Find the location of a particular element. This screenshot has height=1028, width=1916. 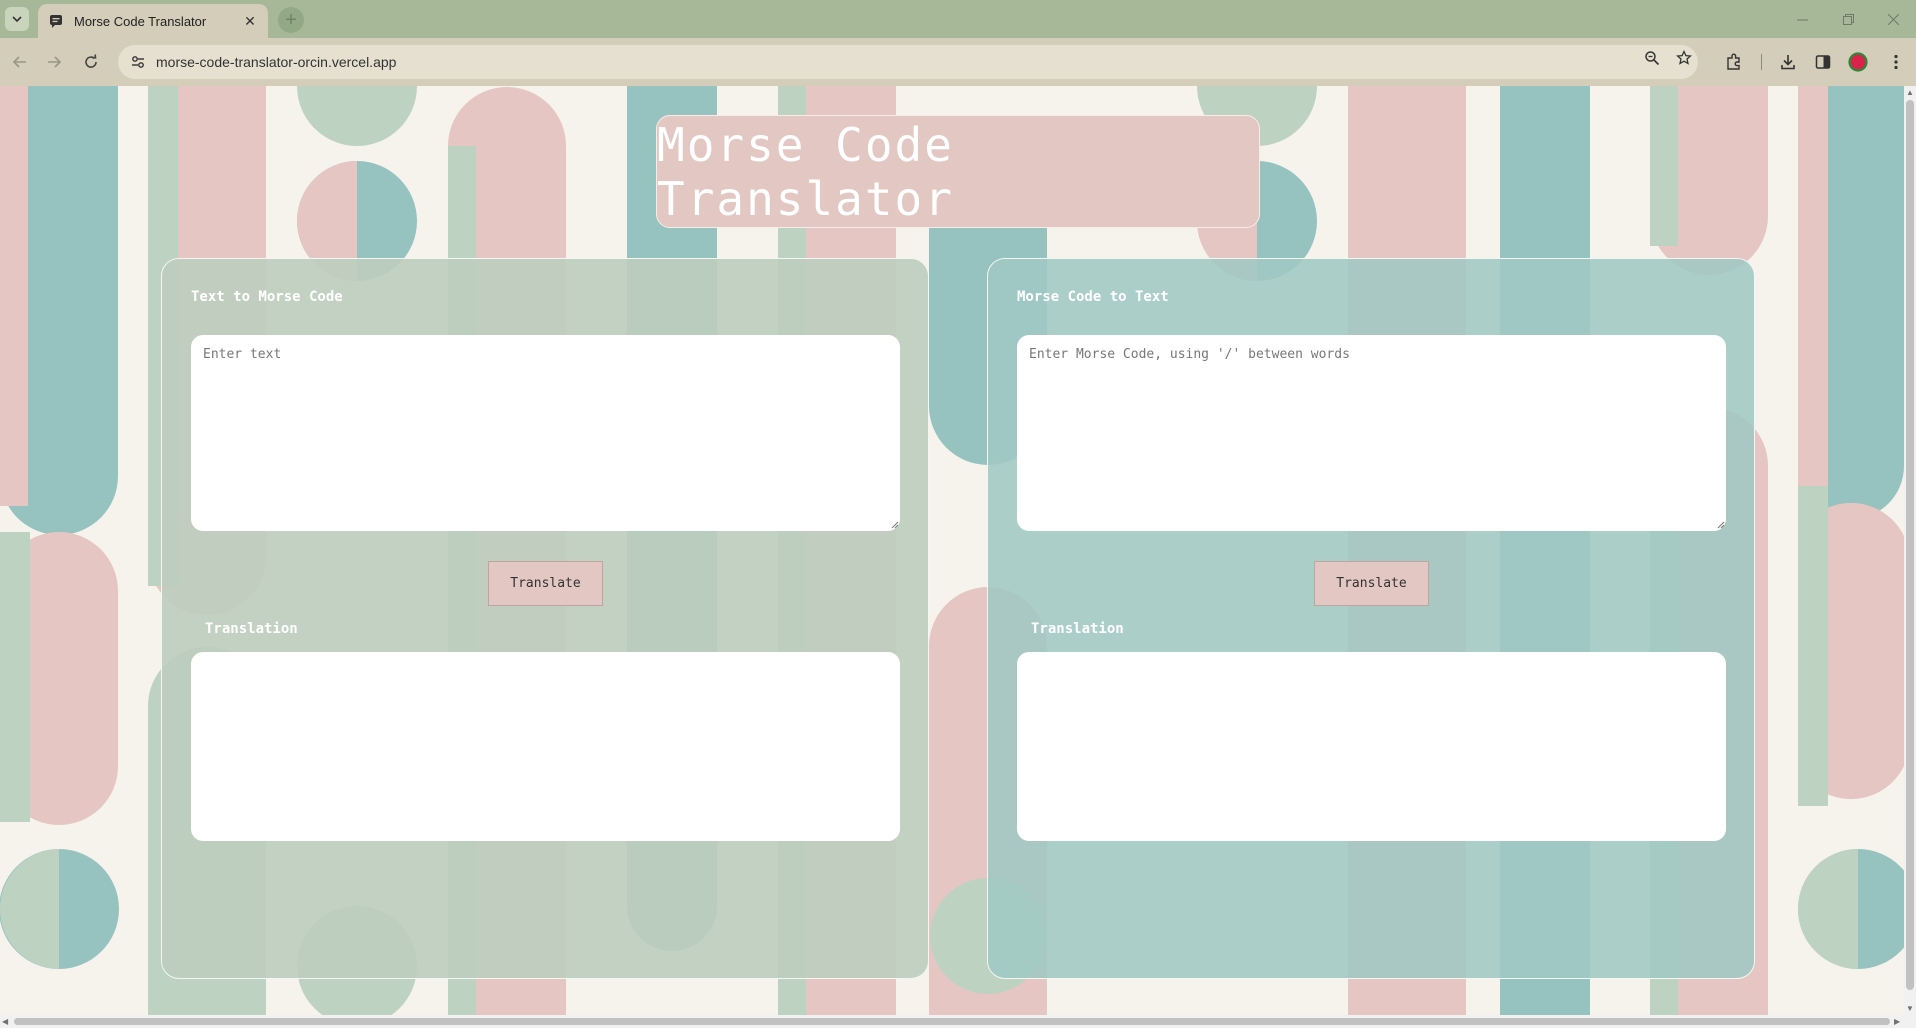

profile-icon is located at coordinates (1858, 62).